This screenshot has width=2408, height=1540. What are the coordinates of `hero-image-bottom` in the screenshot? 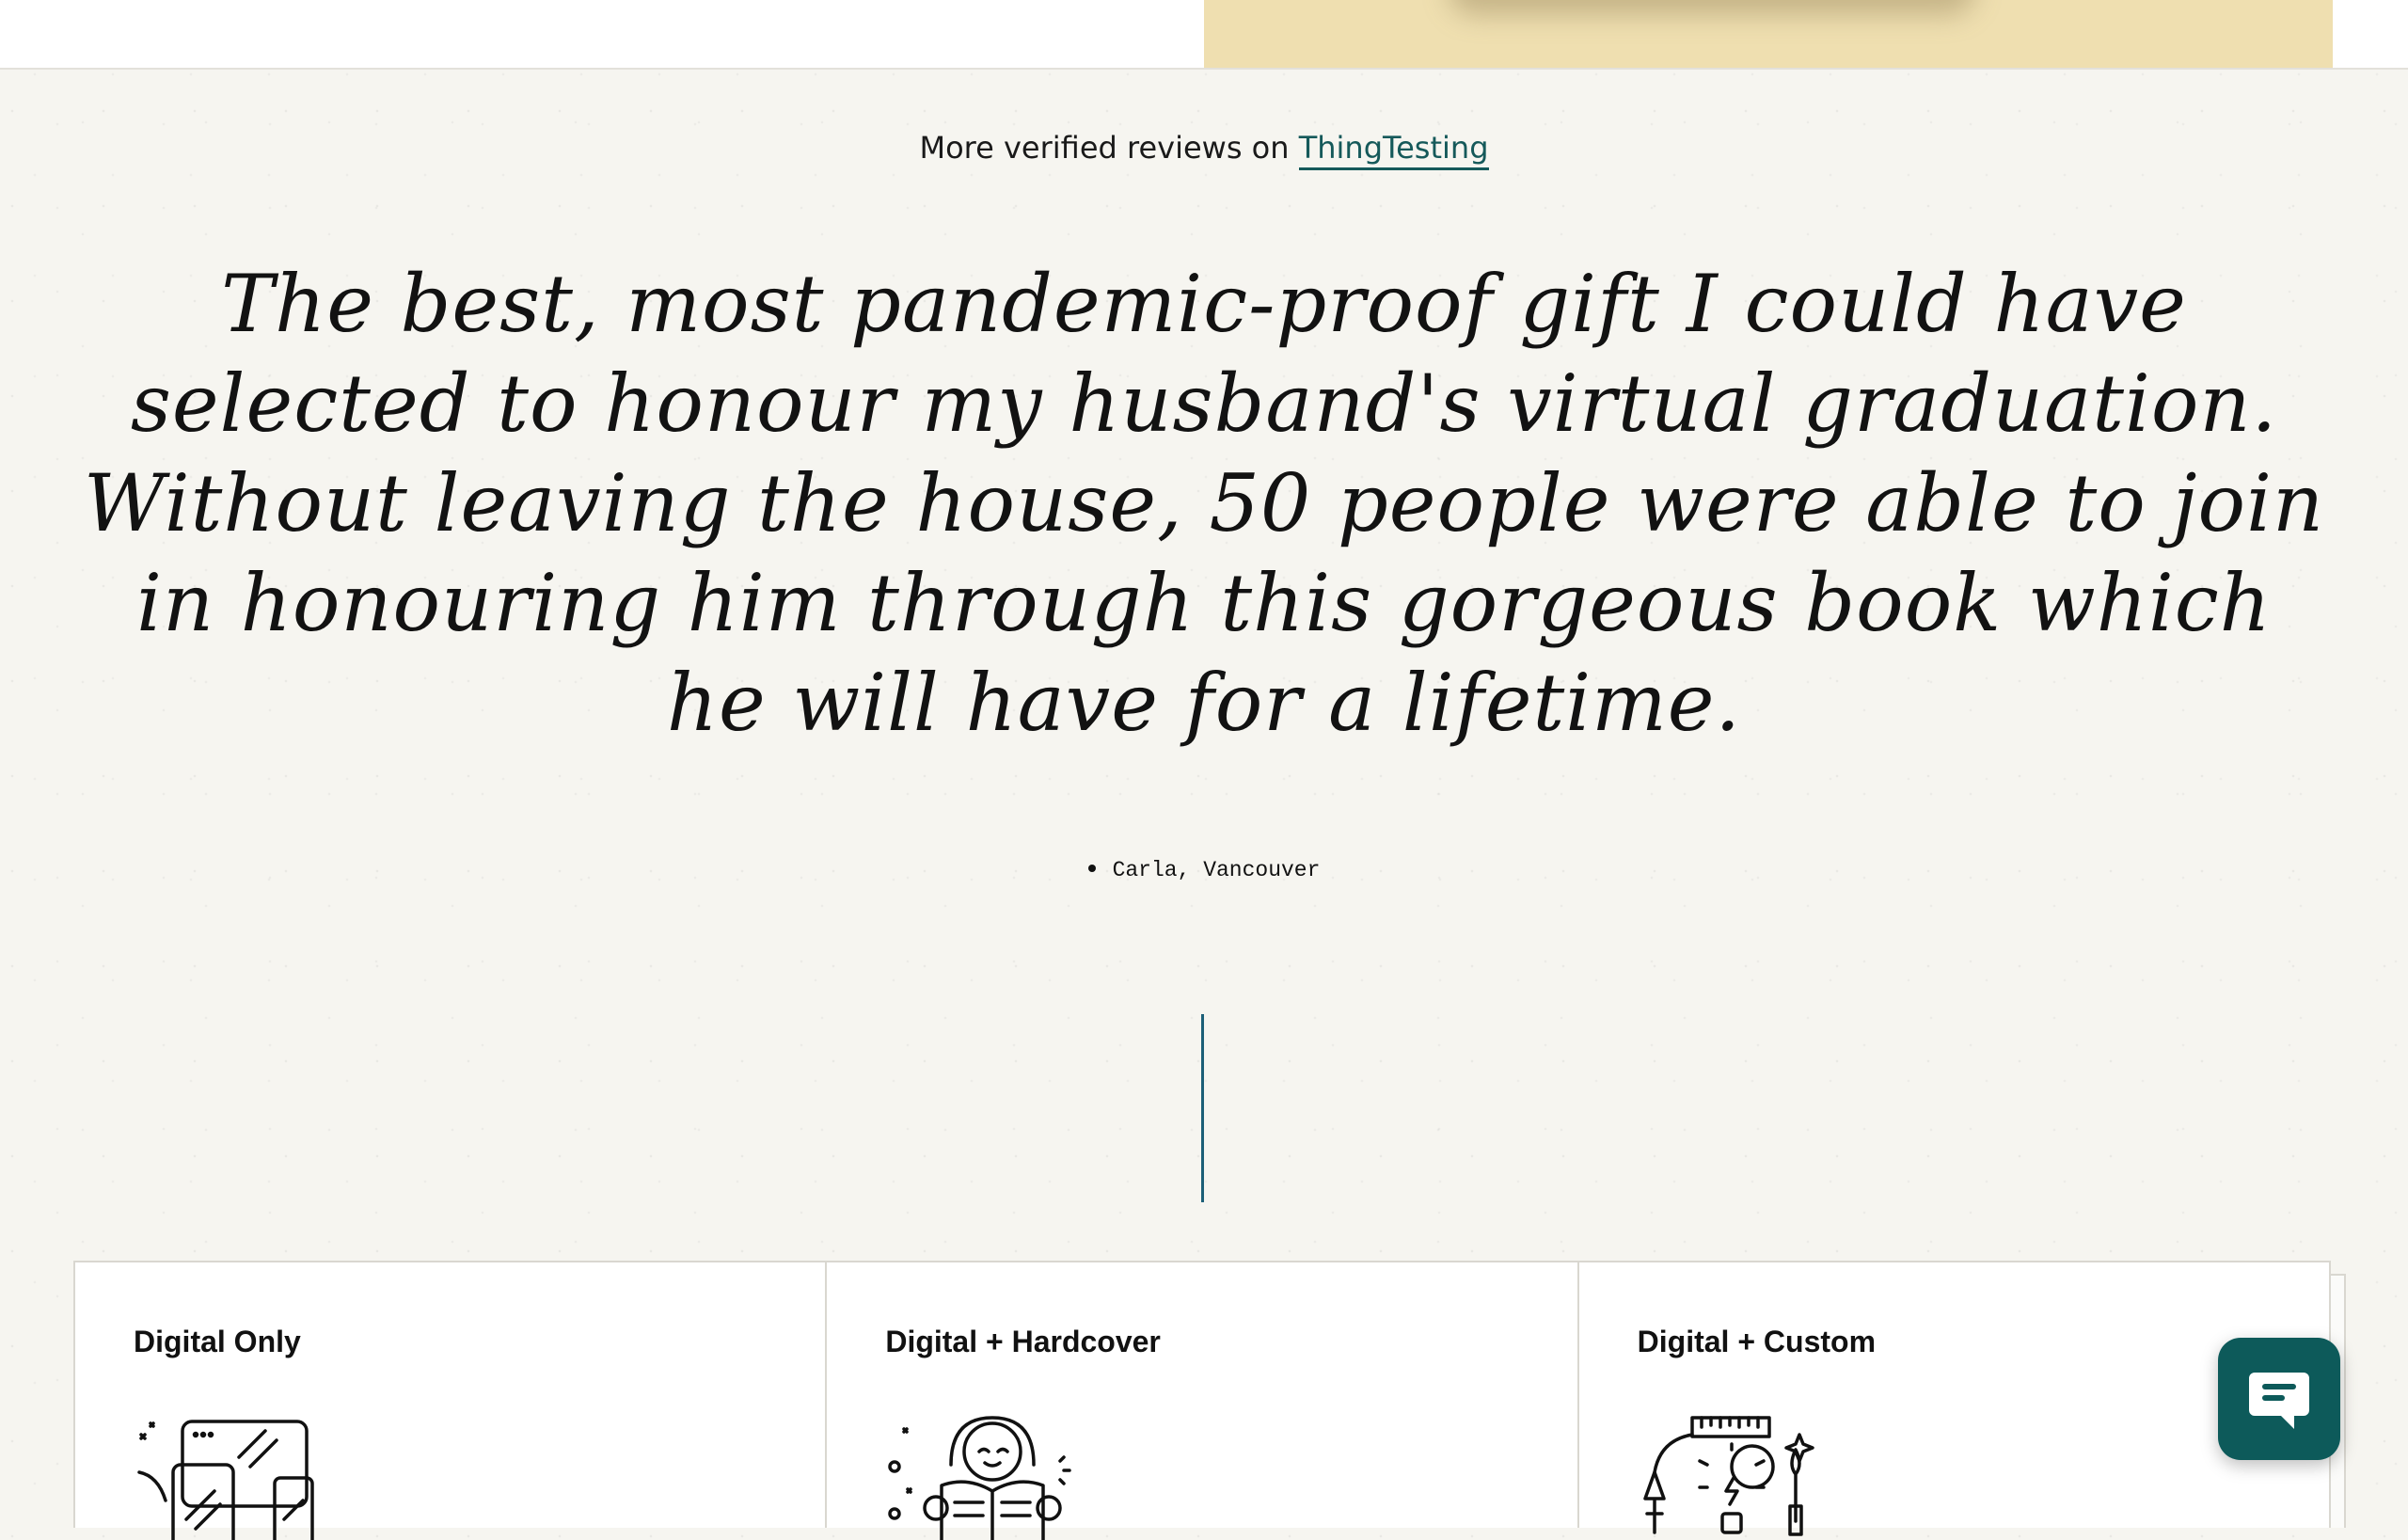 It's located at (1769, 34).